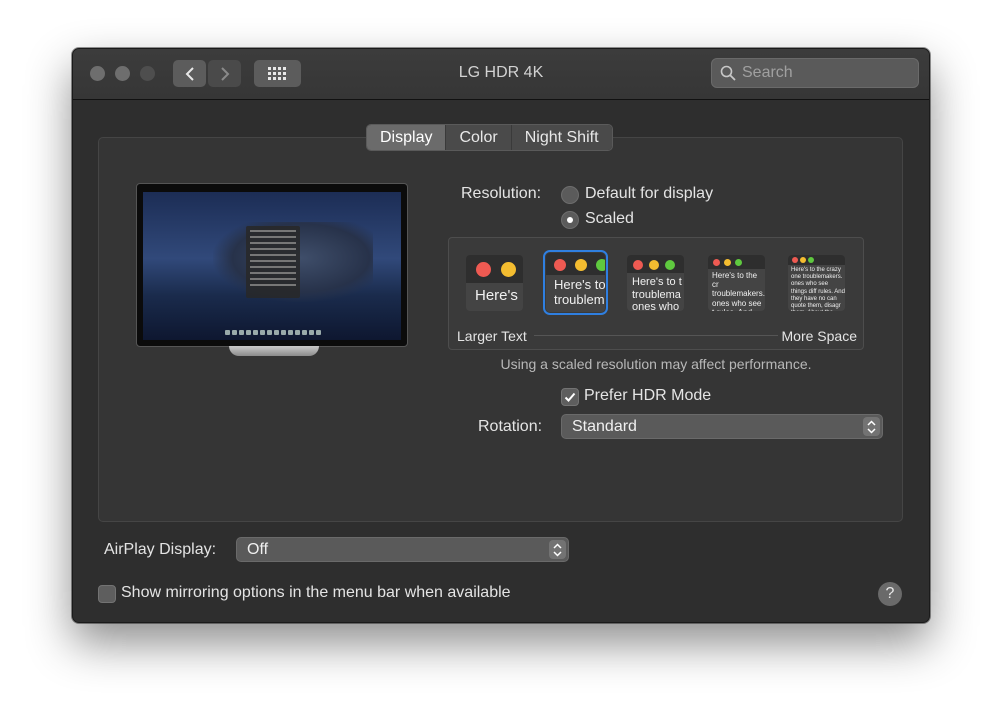 This screenshot has width=1000, height=716. Describe the element at coordinates (402, 549) in the screenshot. I see `airplay-display-select: Off` at that location.